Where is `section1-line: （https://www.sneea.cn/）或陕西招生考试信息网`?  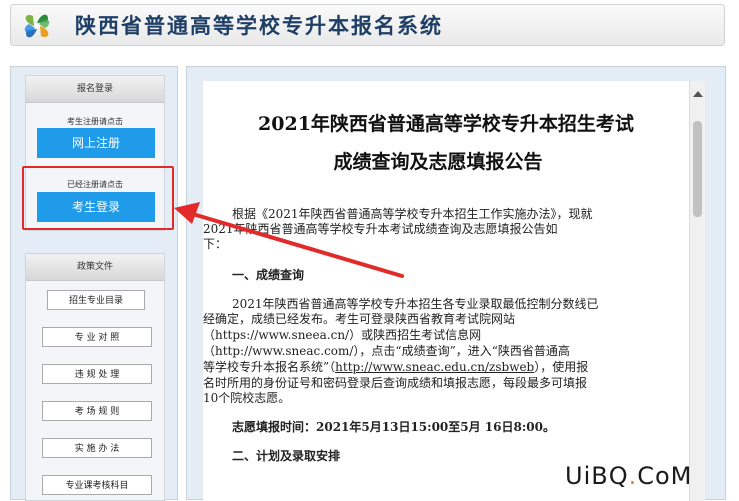 section1-line: （https://www.sneea.cn/）或陕西招生考试信息网 is located at coordinates (342, 335).